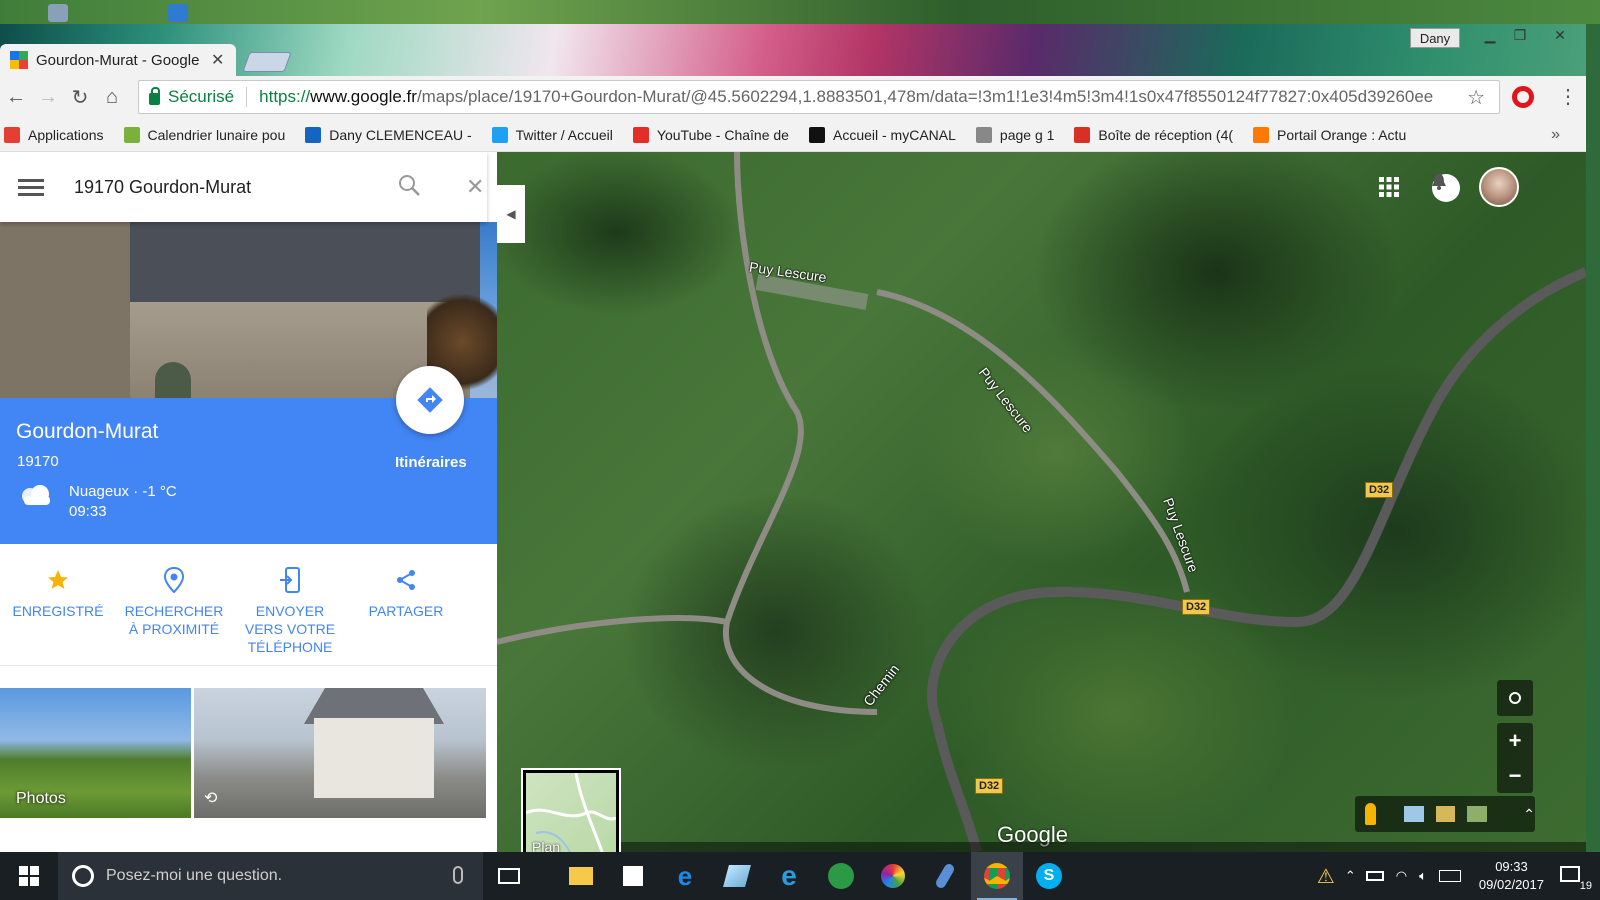 The image size is (1600, 900). Describe the element at coordinates (800, 12) in the screenshot. I see `desktop-background` at that location.